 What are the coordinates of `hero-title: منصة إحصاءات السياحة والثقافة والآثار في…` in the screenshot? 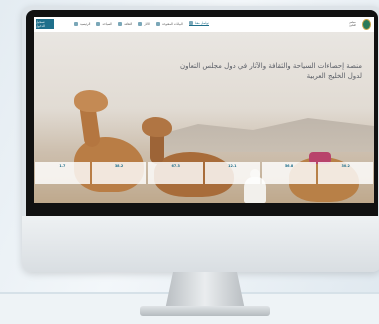 It's located at (267, 72).